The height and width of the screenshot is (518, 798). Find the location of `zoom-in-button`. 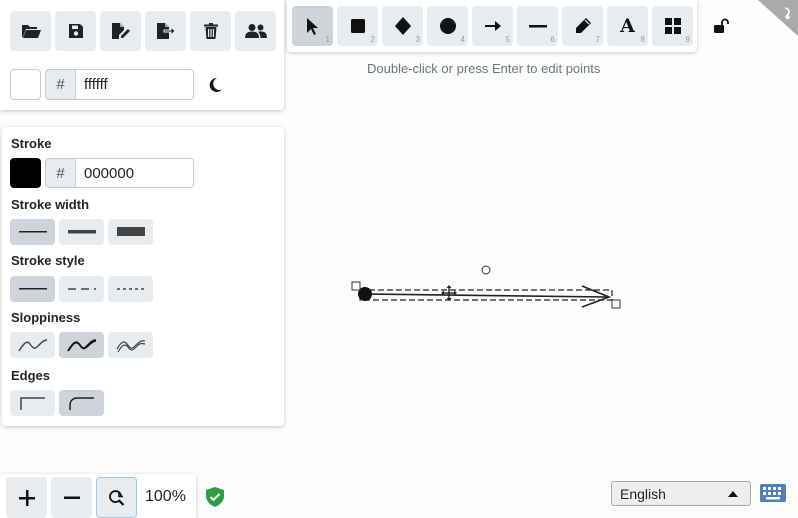

zoom-in-button is located at coordinates (26, 497).